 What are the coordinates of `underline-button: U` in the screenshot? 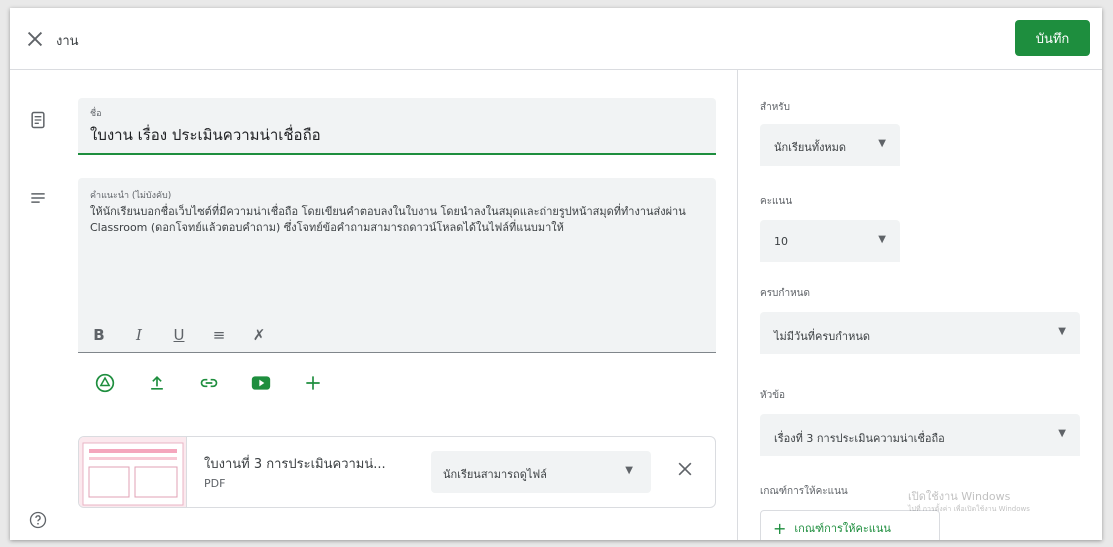 It's located at (179, 335).